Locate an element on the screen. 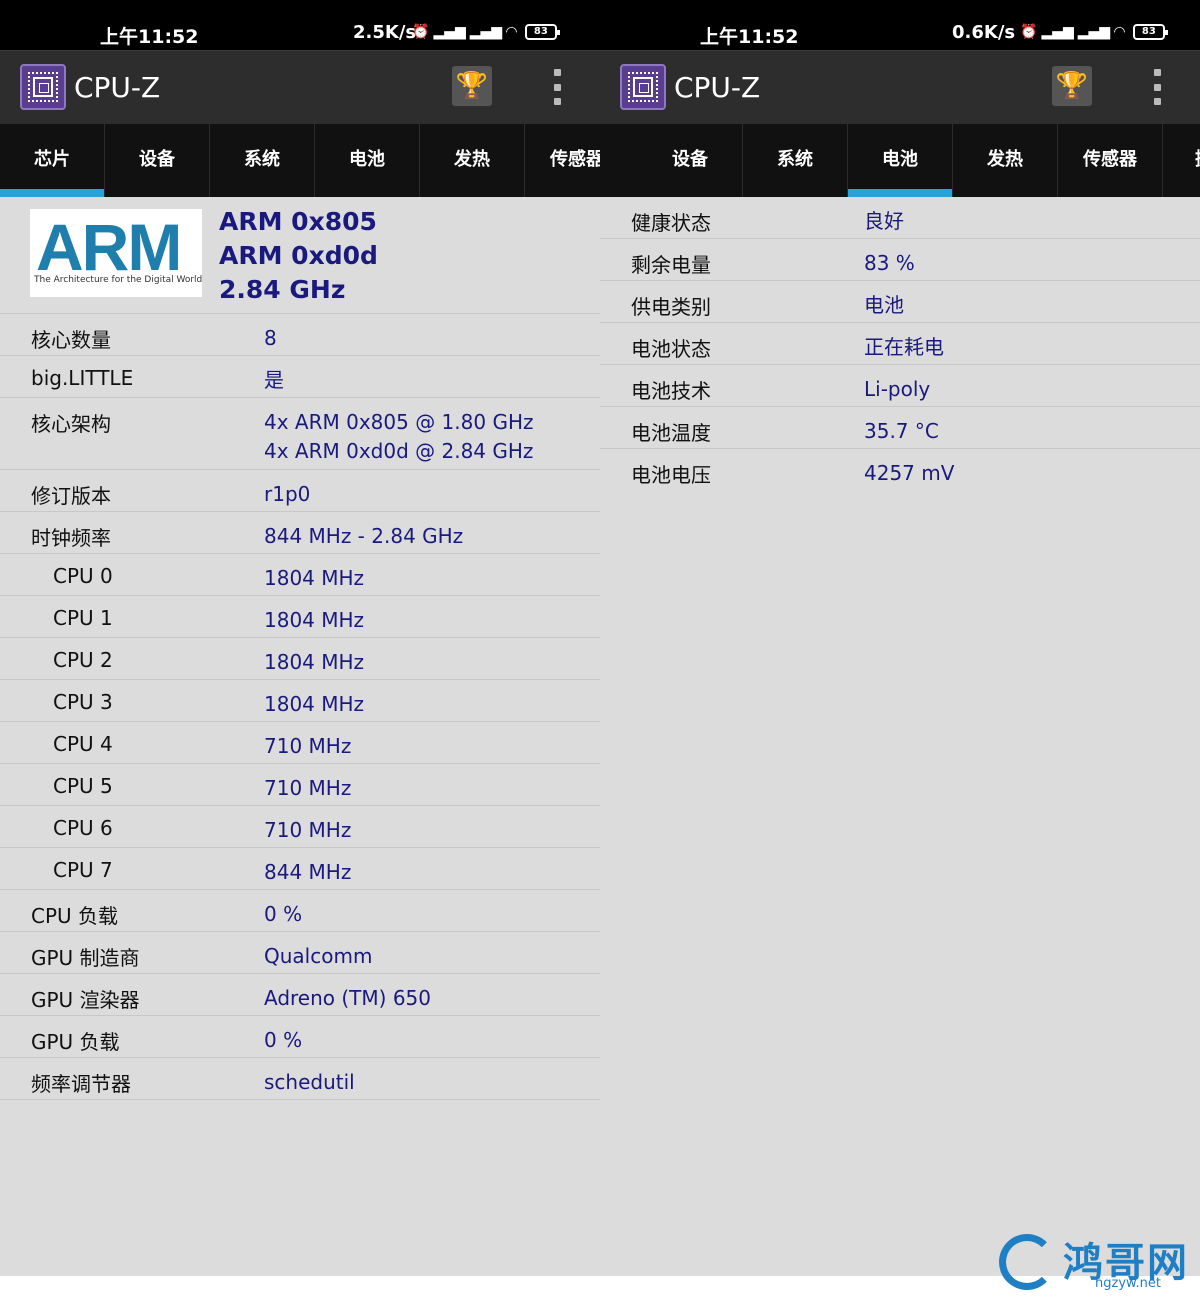 The image size is (1200, 1300). tab-bar: 芯片 设备 系统 电池 发热 传感器 is located at coordinates (300, 160).